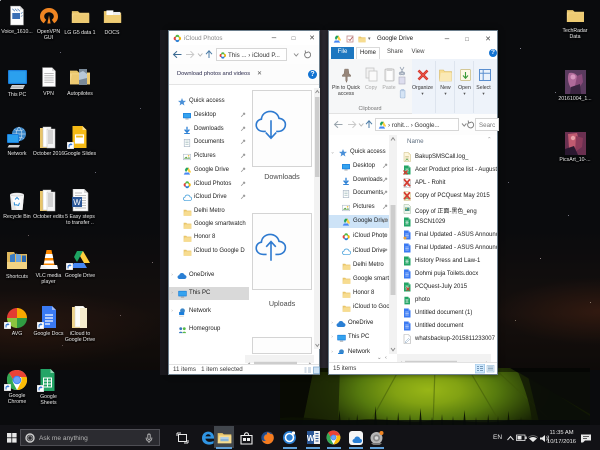  What do you see at coordinates (311, 438) in the screenshot?
I see `svg-text: W` at bounding box center [311, 438].